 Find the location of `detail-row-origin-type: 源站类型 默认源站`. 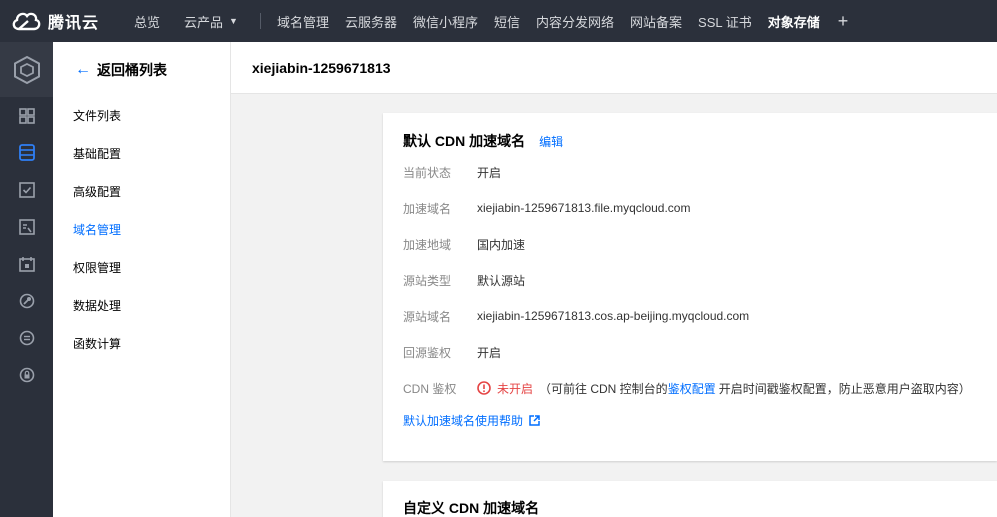

detail-row-origin-type: 源站类型 默认源站 is located at coordinates (690, 280).